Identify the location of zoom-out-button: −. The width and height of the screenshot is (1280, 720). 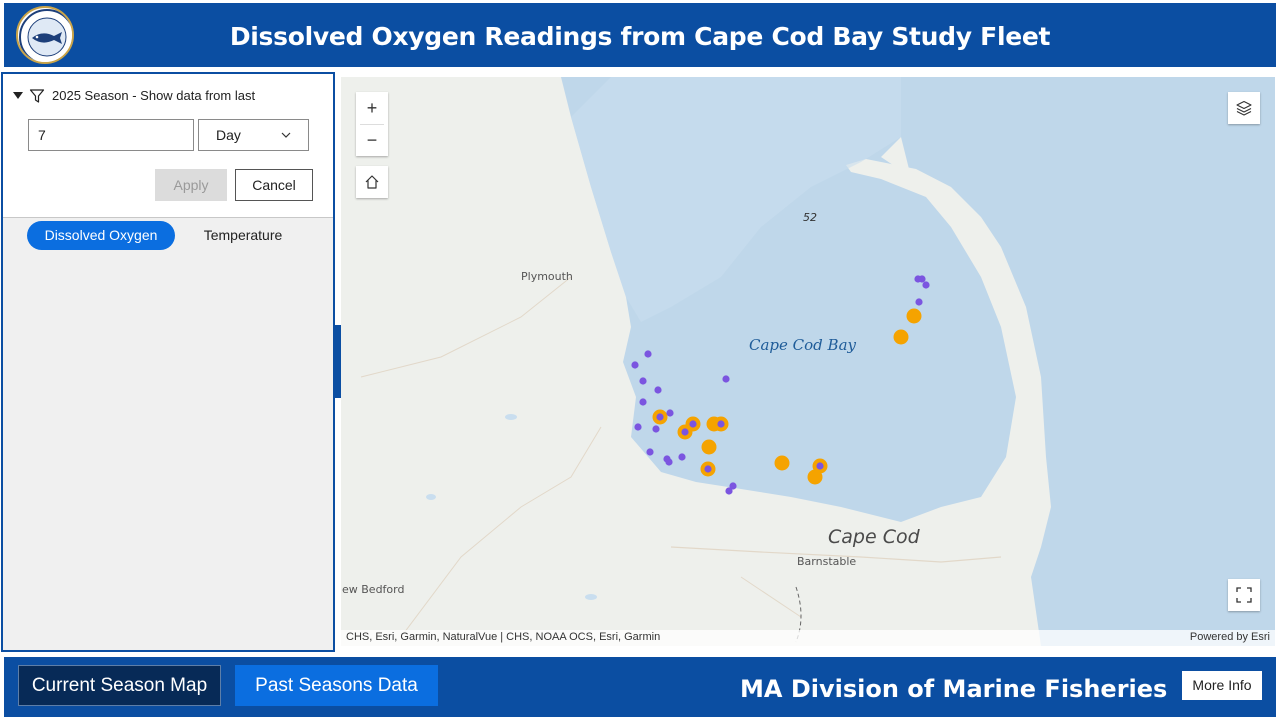
(372, 140).